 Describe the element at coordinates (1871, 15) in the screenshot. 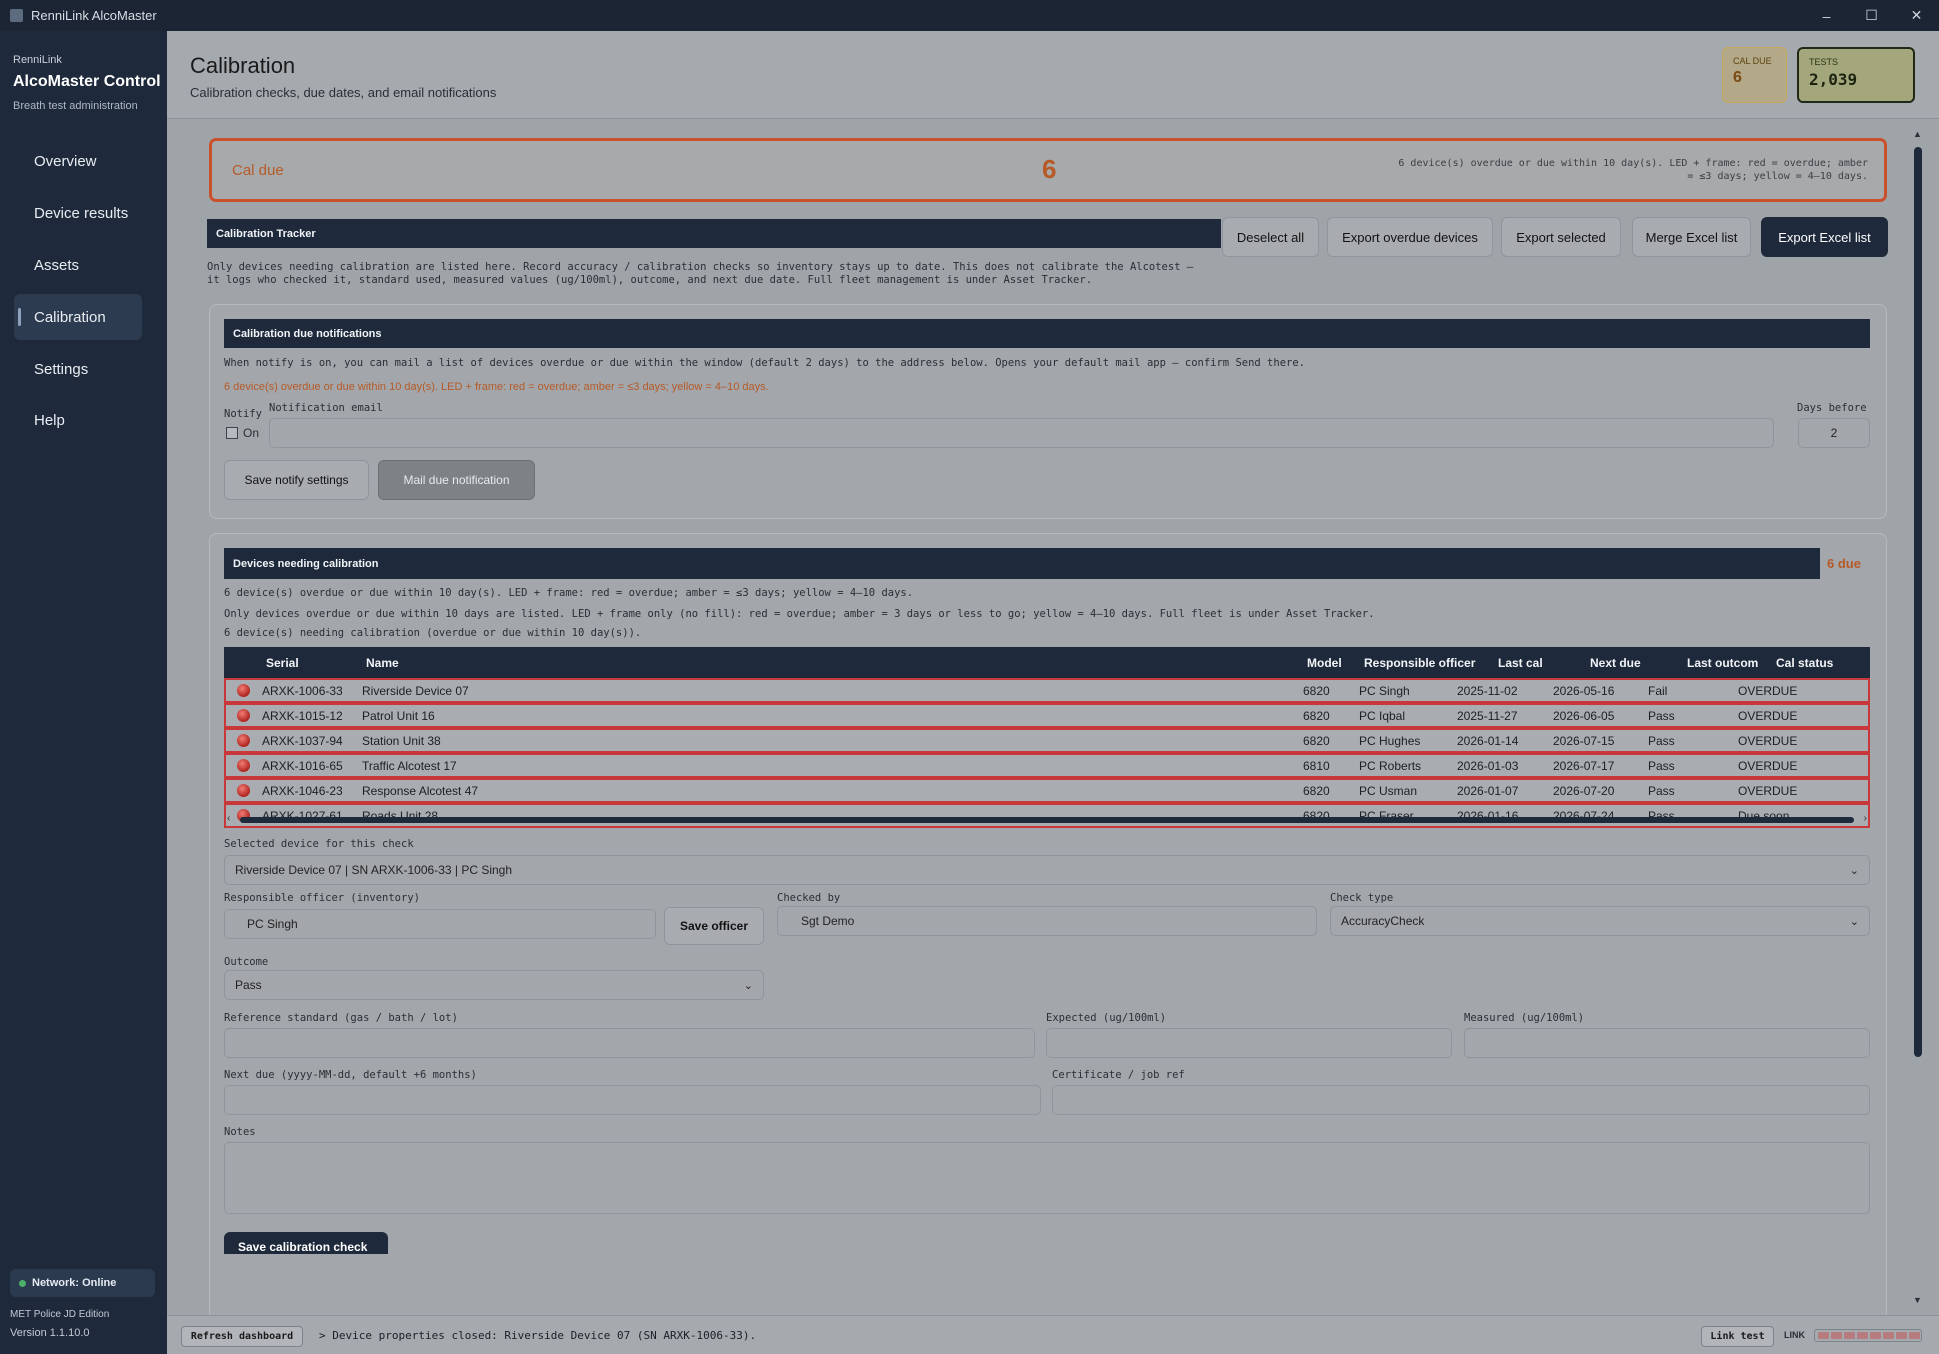

I see `maximize-icon: ☐` at that location.